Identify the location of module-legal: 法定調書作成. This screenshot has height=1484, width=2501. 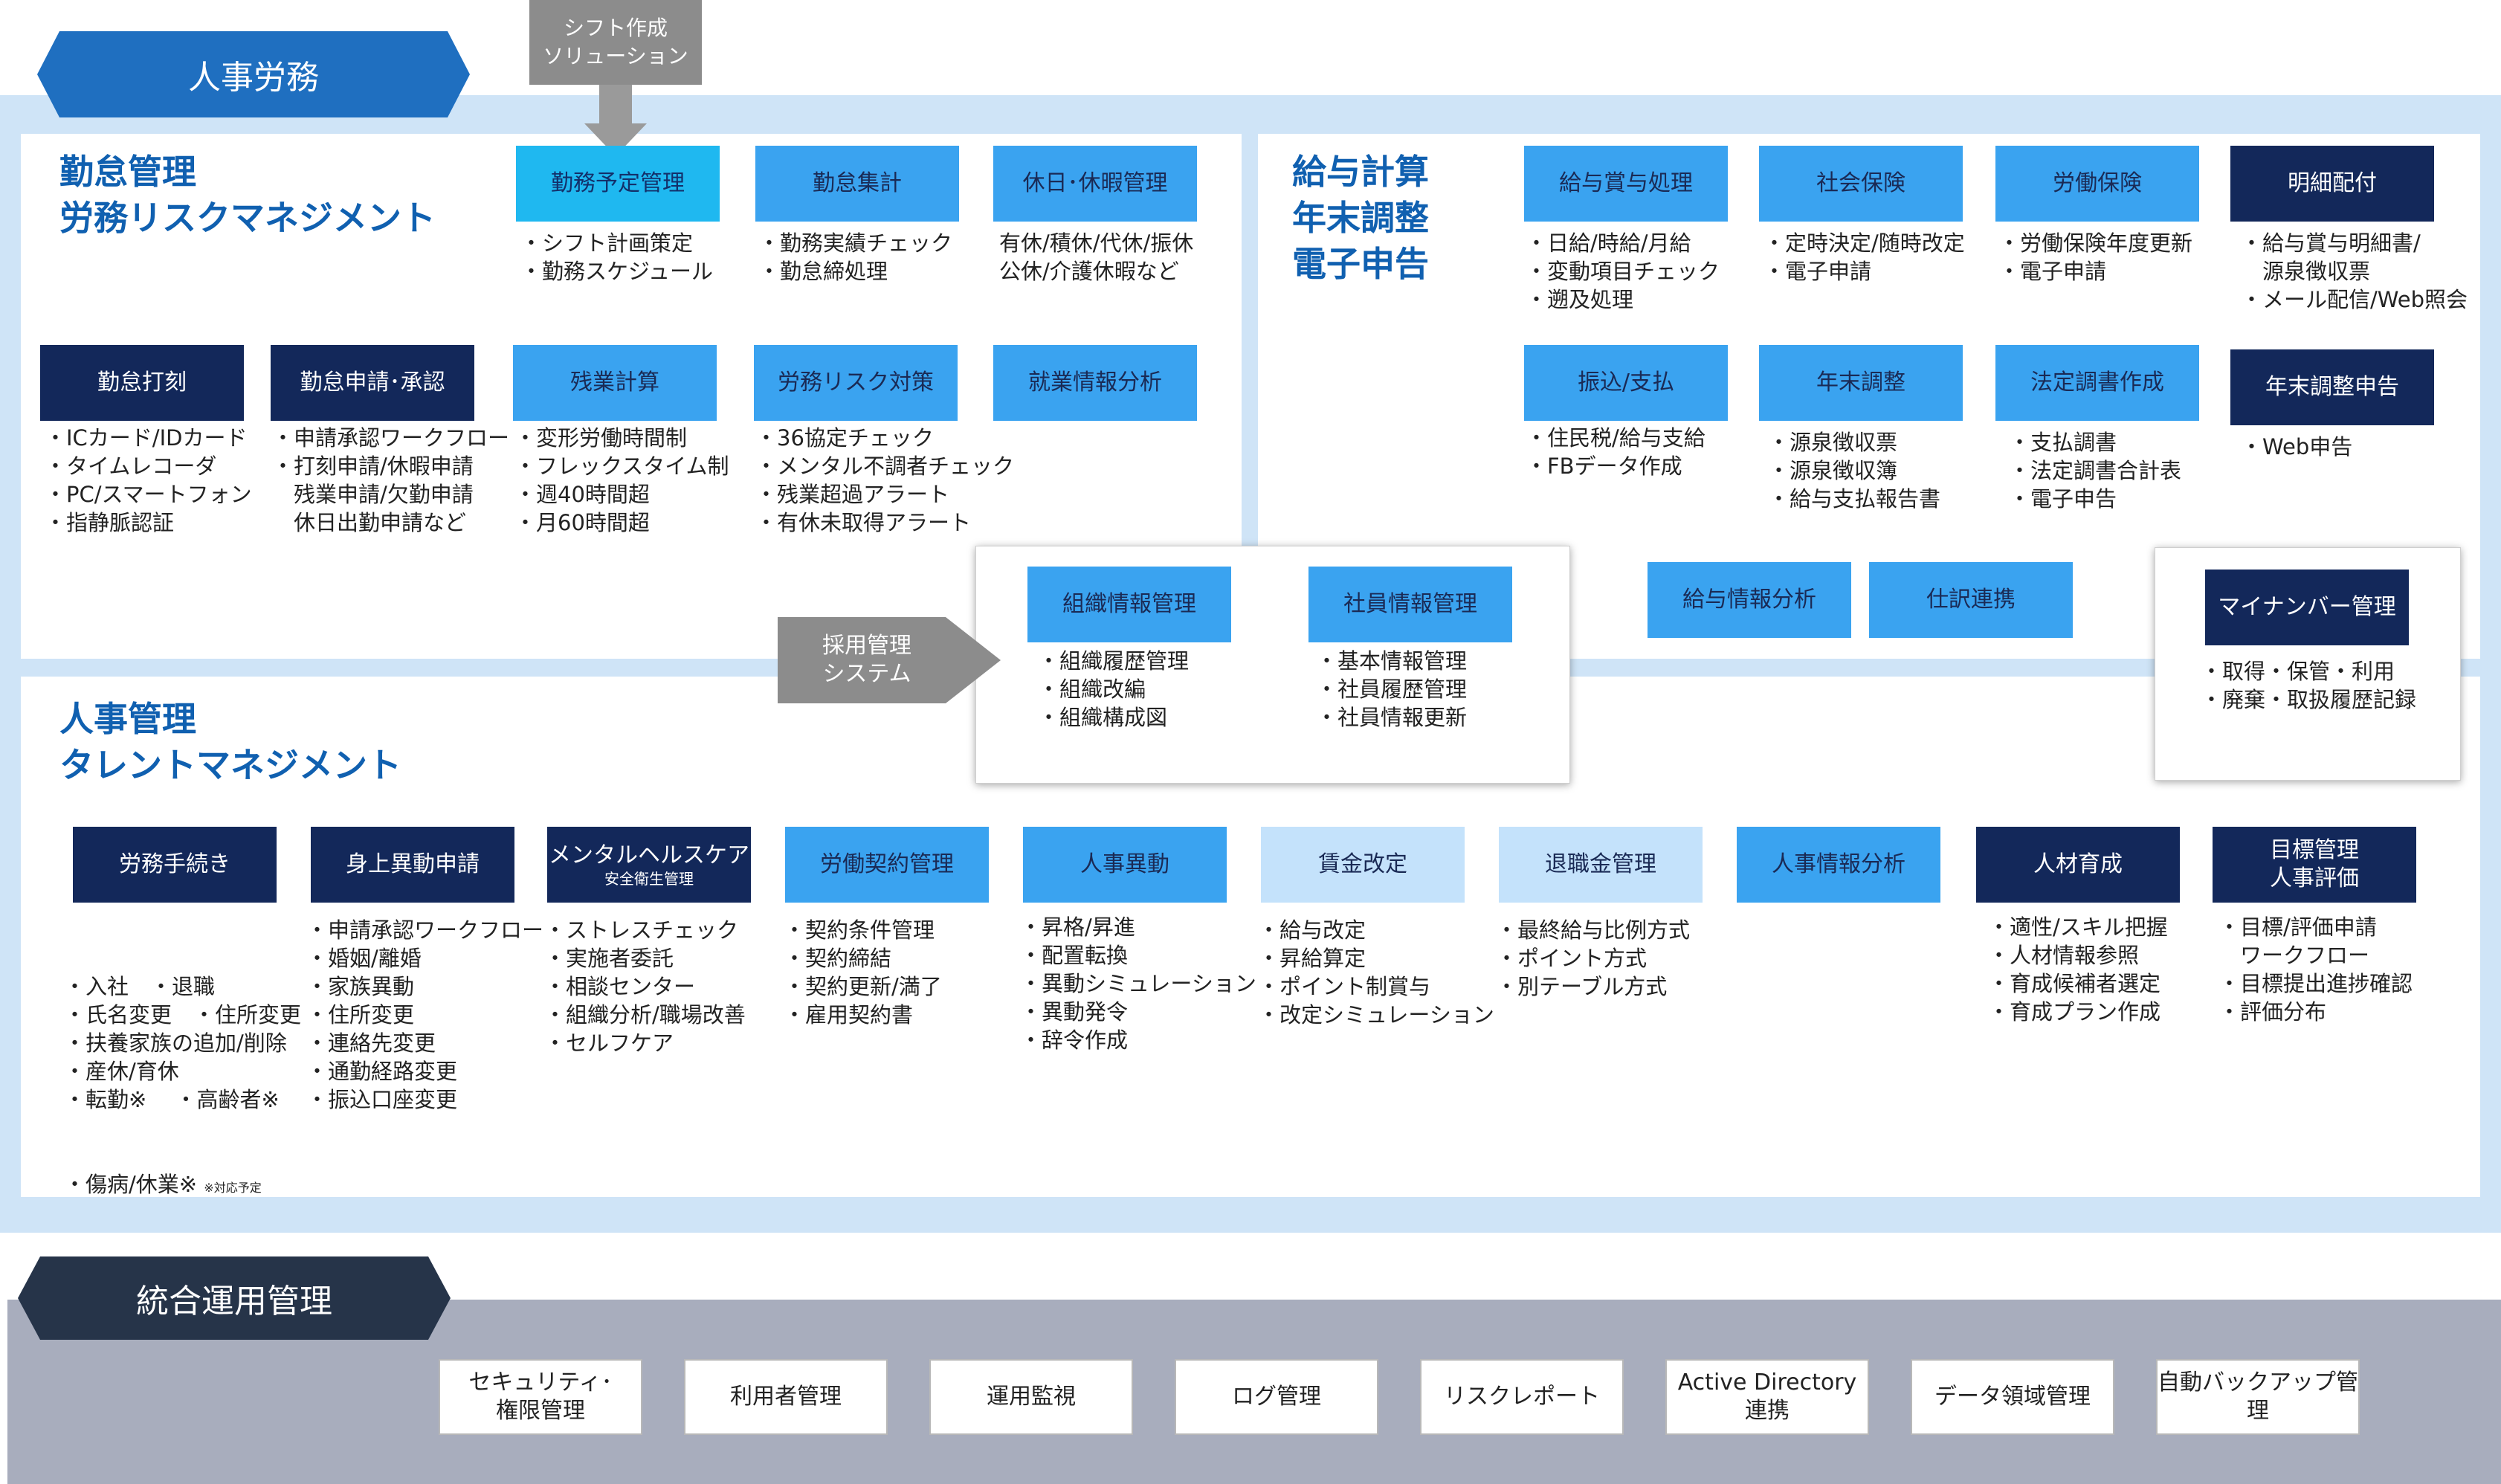
(2097, 383).